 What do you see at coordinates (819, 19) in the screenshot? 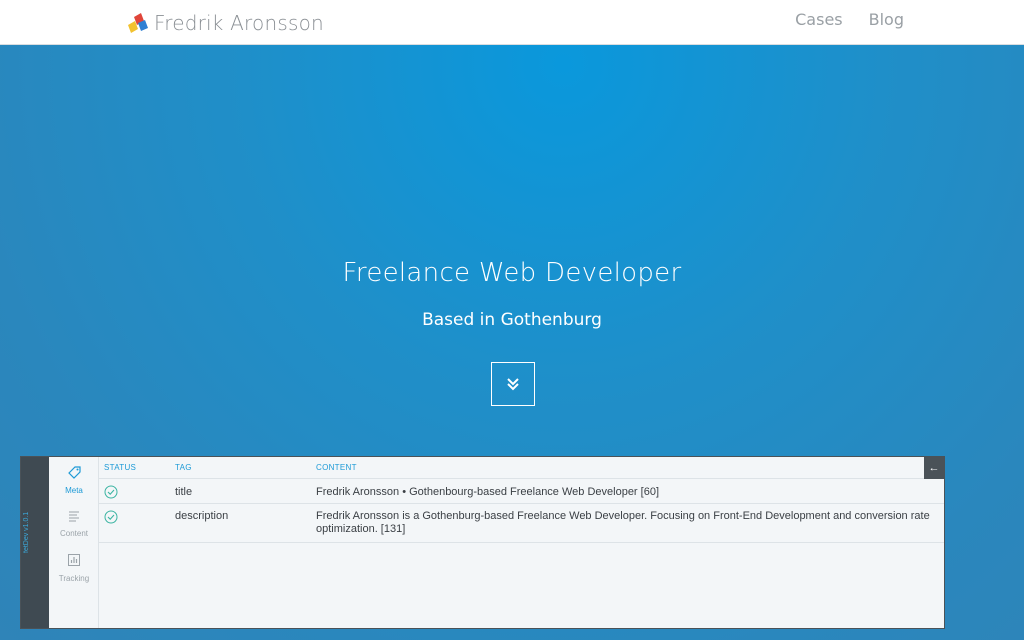
I see `nav-cases-link: Cases` at bounding box center [819, 19].